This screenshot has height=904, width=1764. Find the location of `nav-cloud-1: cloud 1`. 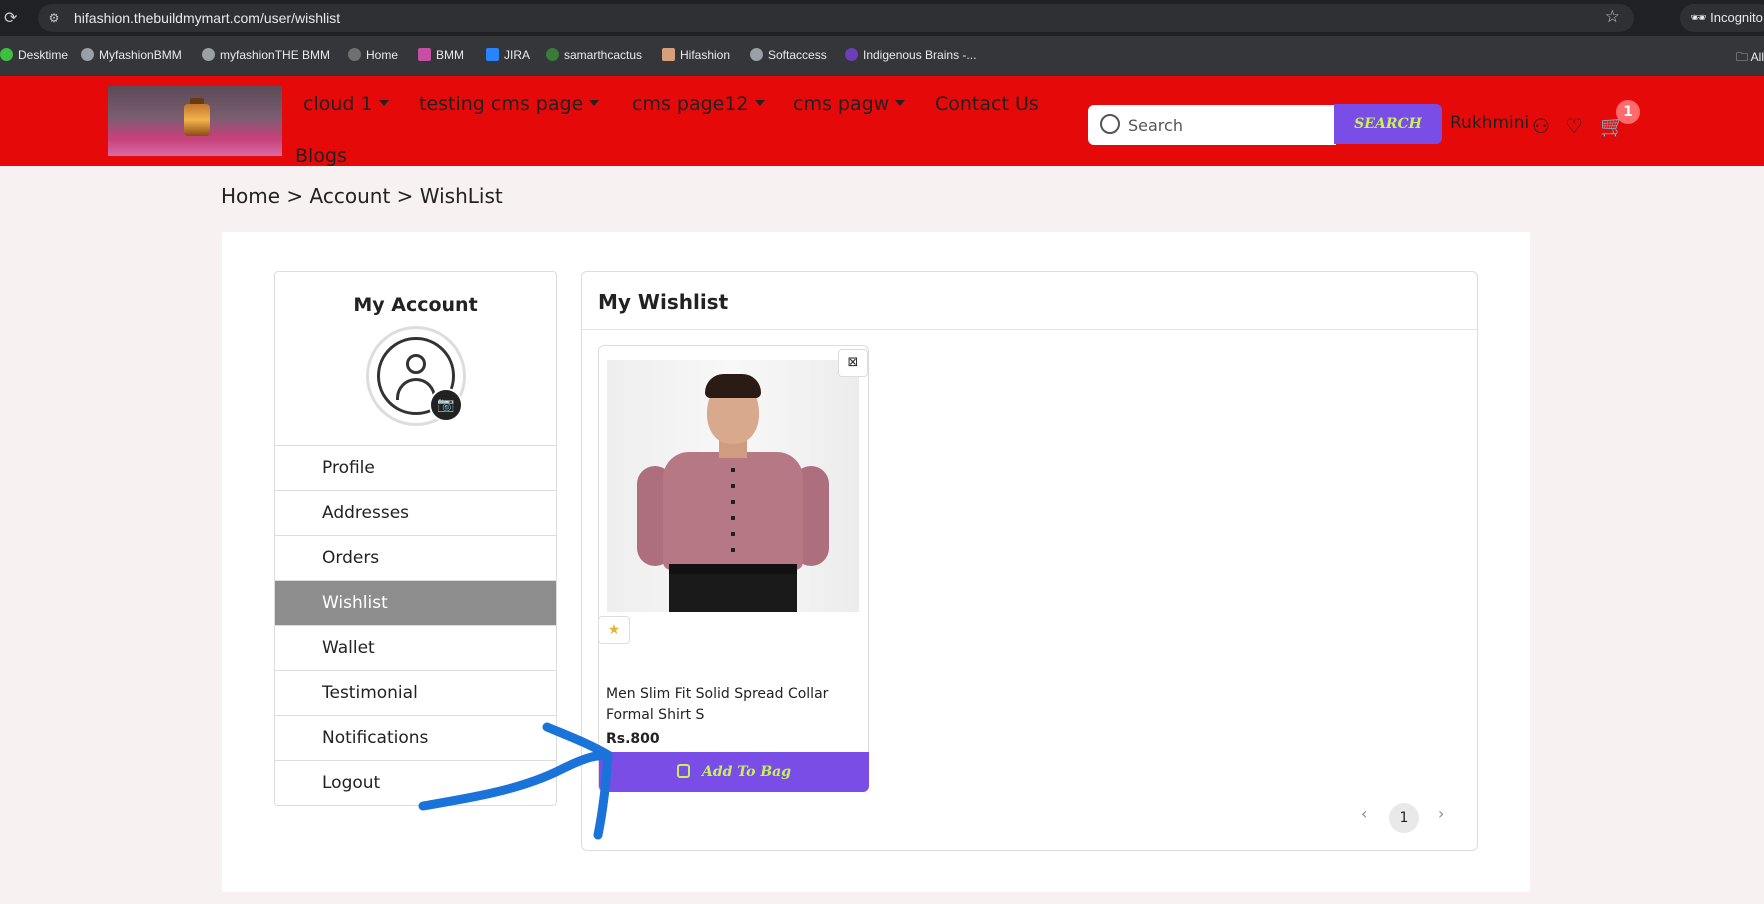

nav-cloud-1: cloud 1 is located at coordinates (346, 104).